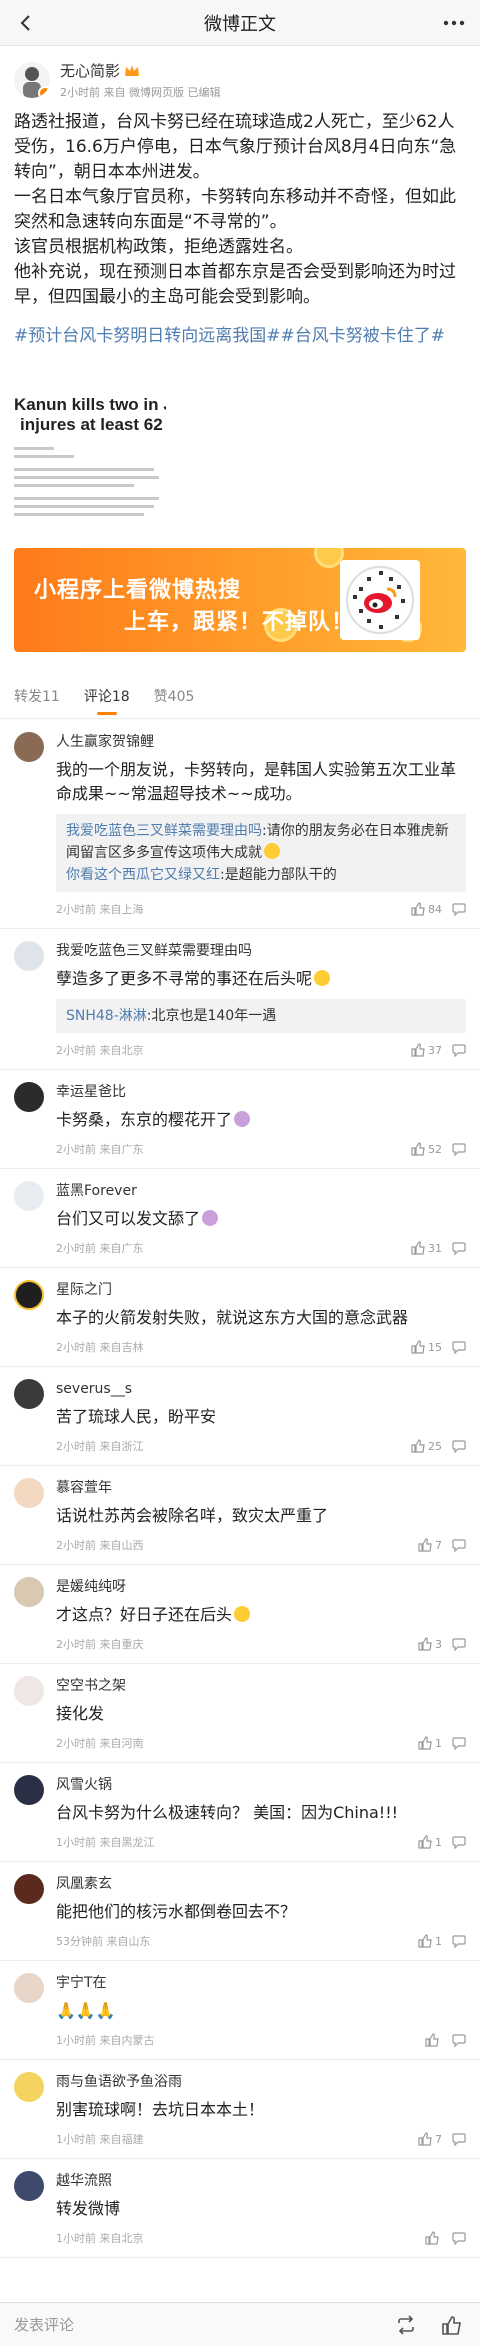  Describe the element at coordinates (144, 1119) in the screenshot. I see `comment-text: 卡努桑，东京的樱花开了` at that location.